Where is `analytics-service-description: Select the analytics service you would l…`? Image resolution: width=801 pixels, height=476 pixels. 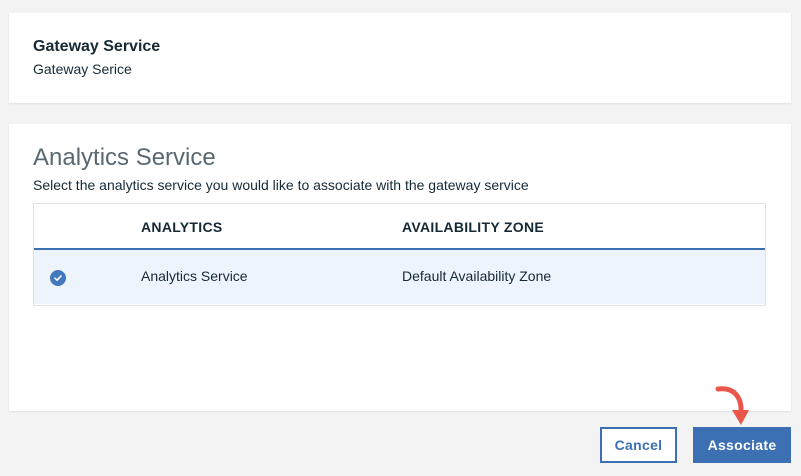 analytics-service-description: Select the analytics service you would l… is located at coordinates (281, 185).